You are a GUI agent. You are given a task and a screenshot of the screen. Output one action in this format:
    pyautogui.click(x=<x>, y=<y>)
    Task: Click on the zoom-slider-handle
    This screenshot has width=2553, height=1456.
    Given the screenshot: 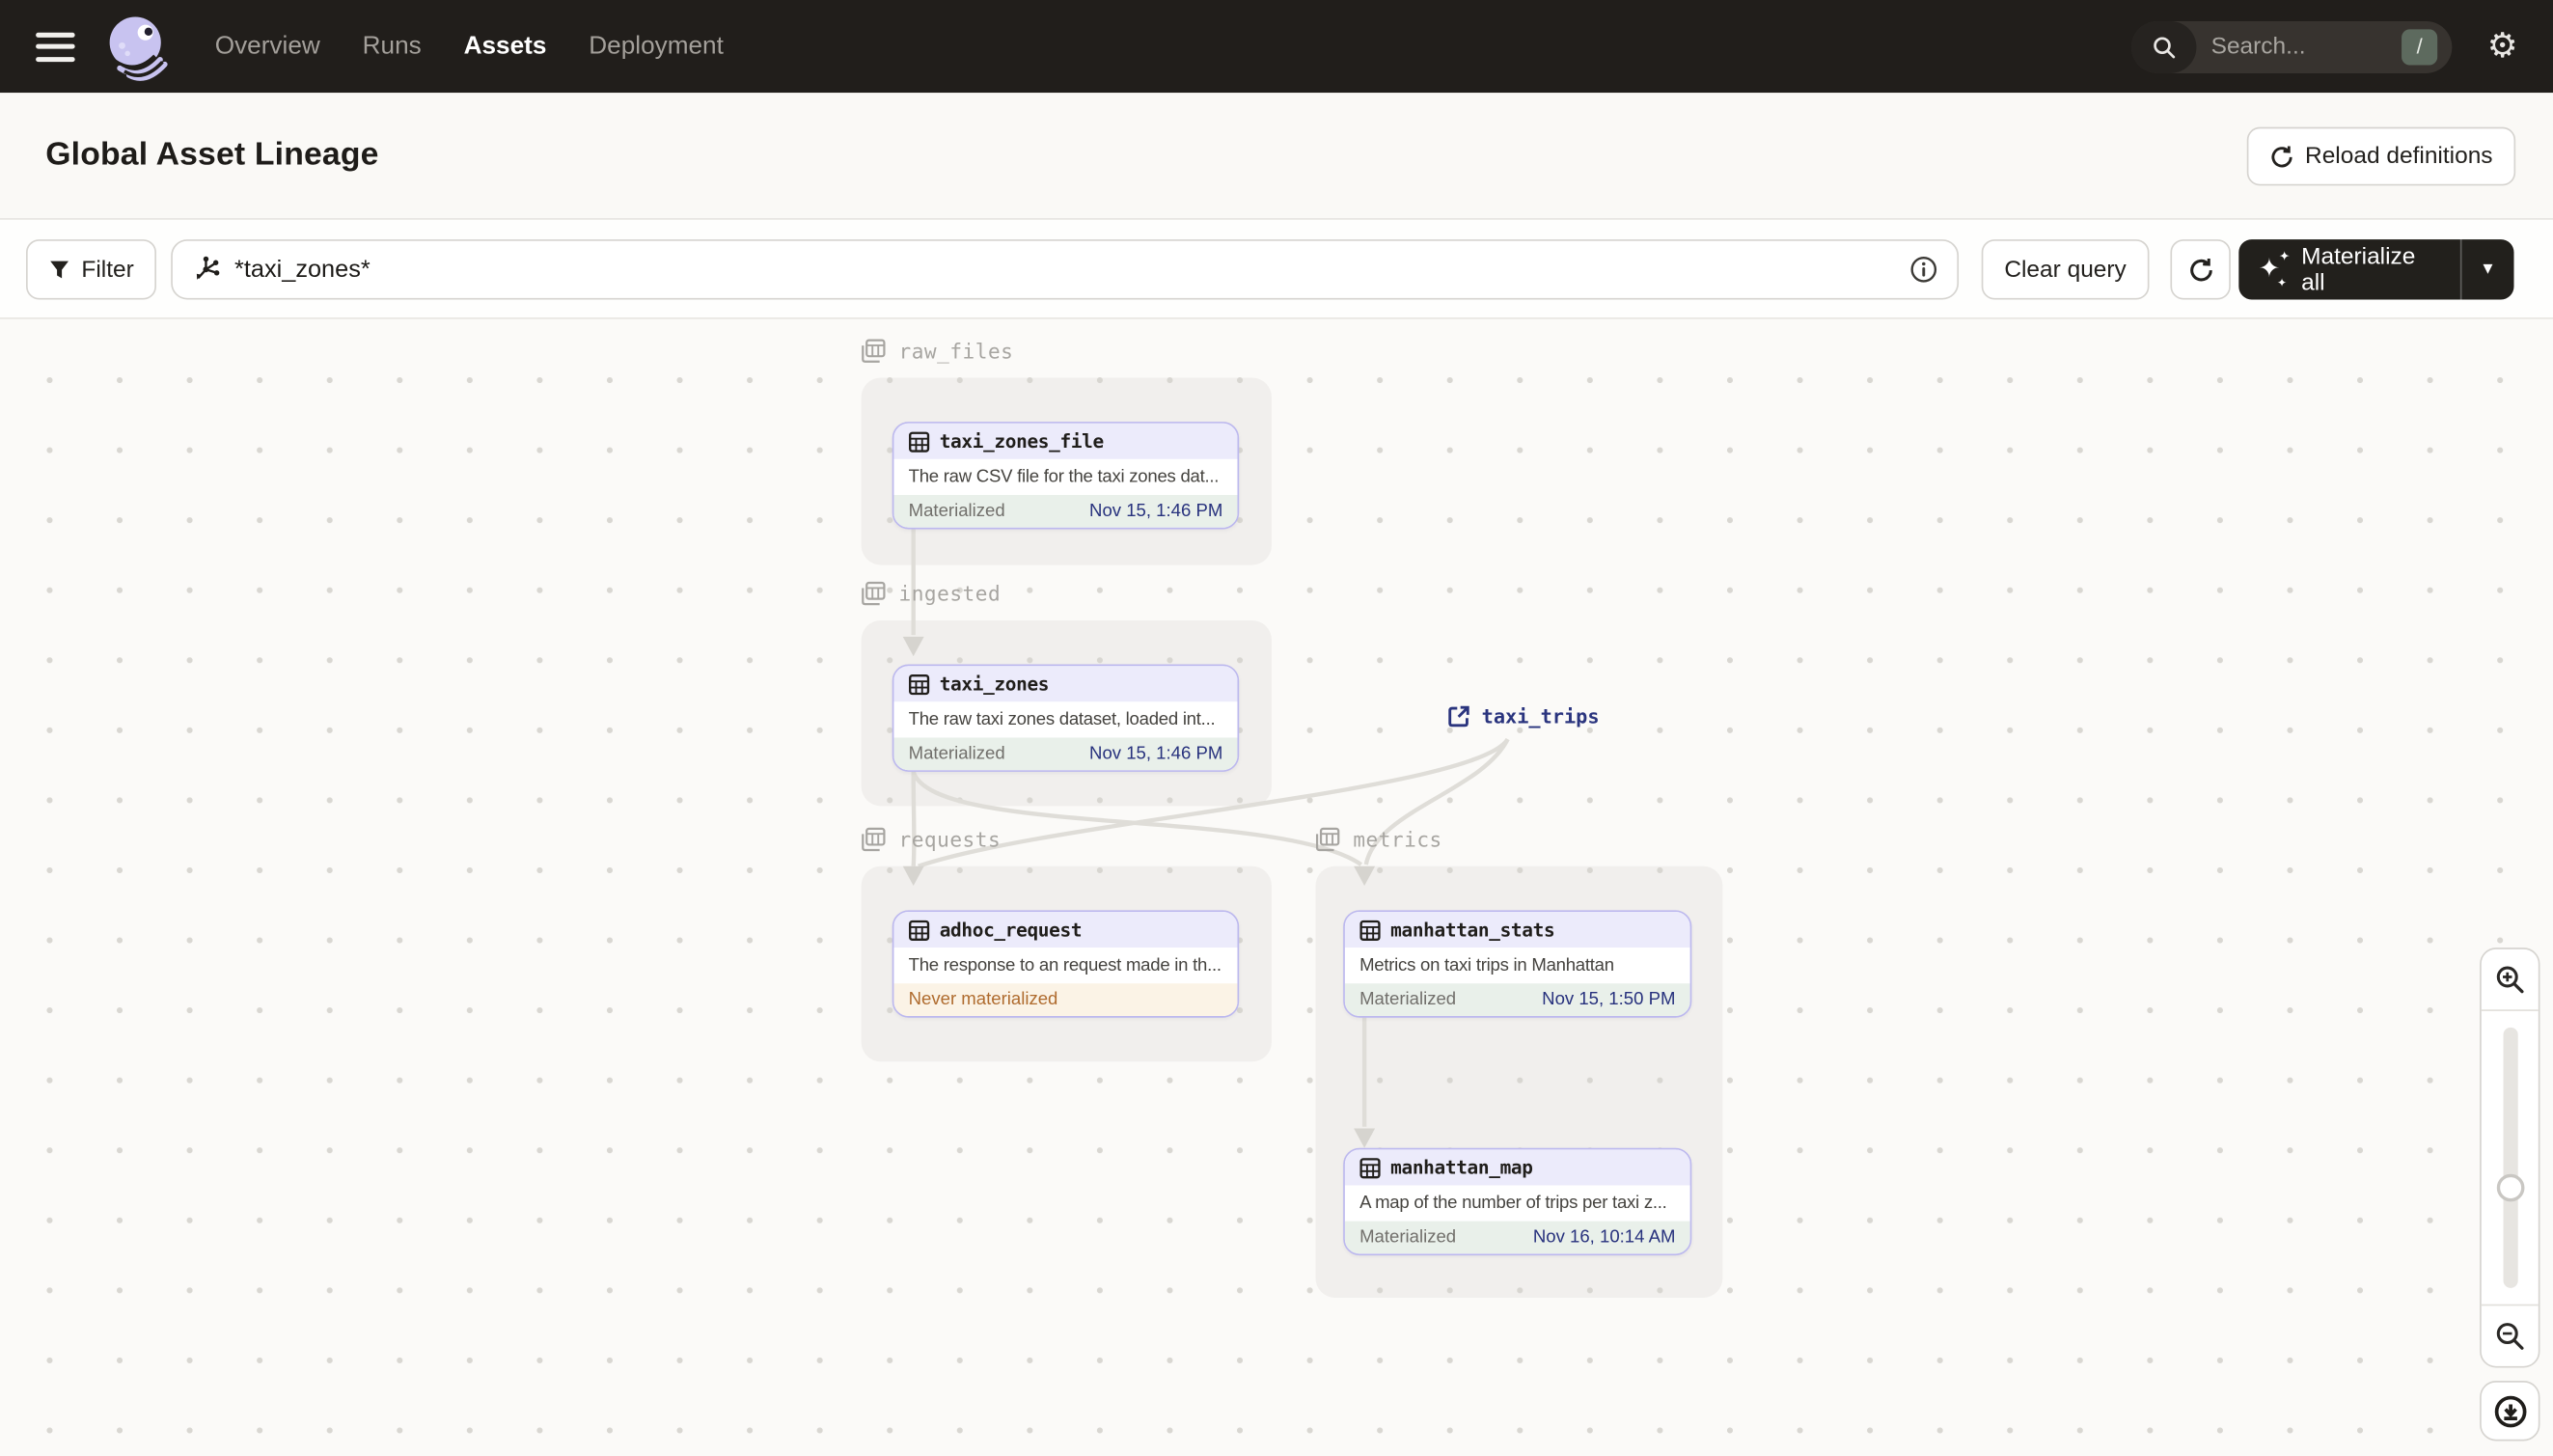 What is the action you would take?
    pyautogui.click(x=2509, y=1187)
    